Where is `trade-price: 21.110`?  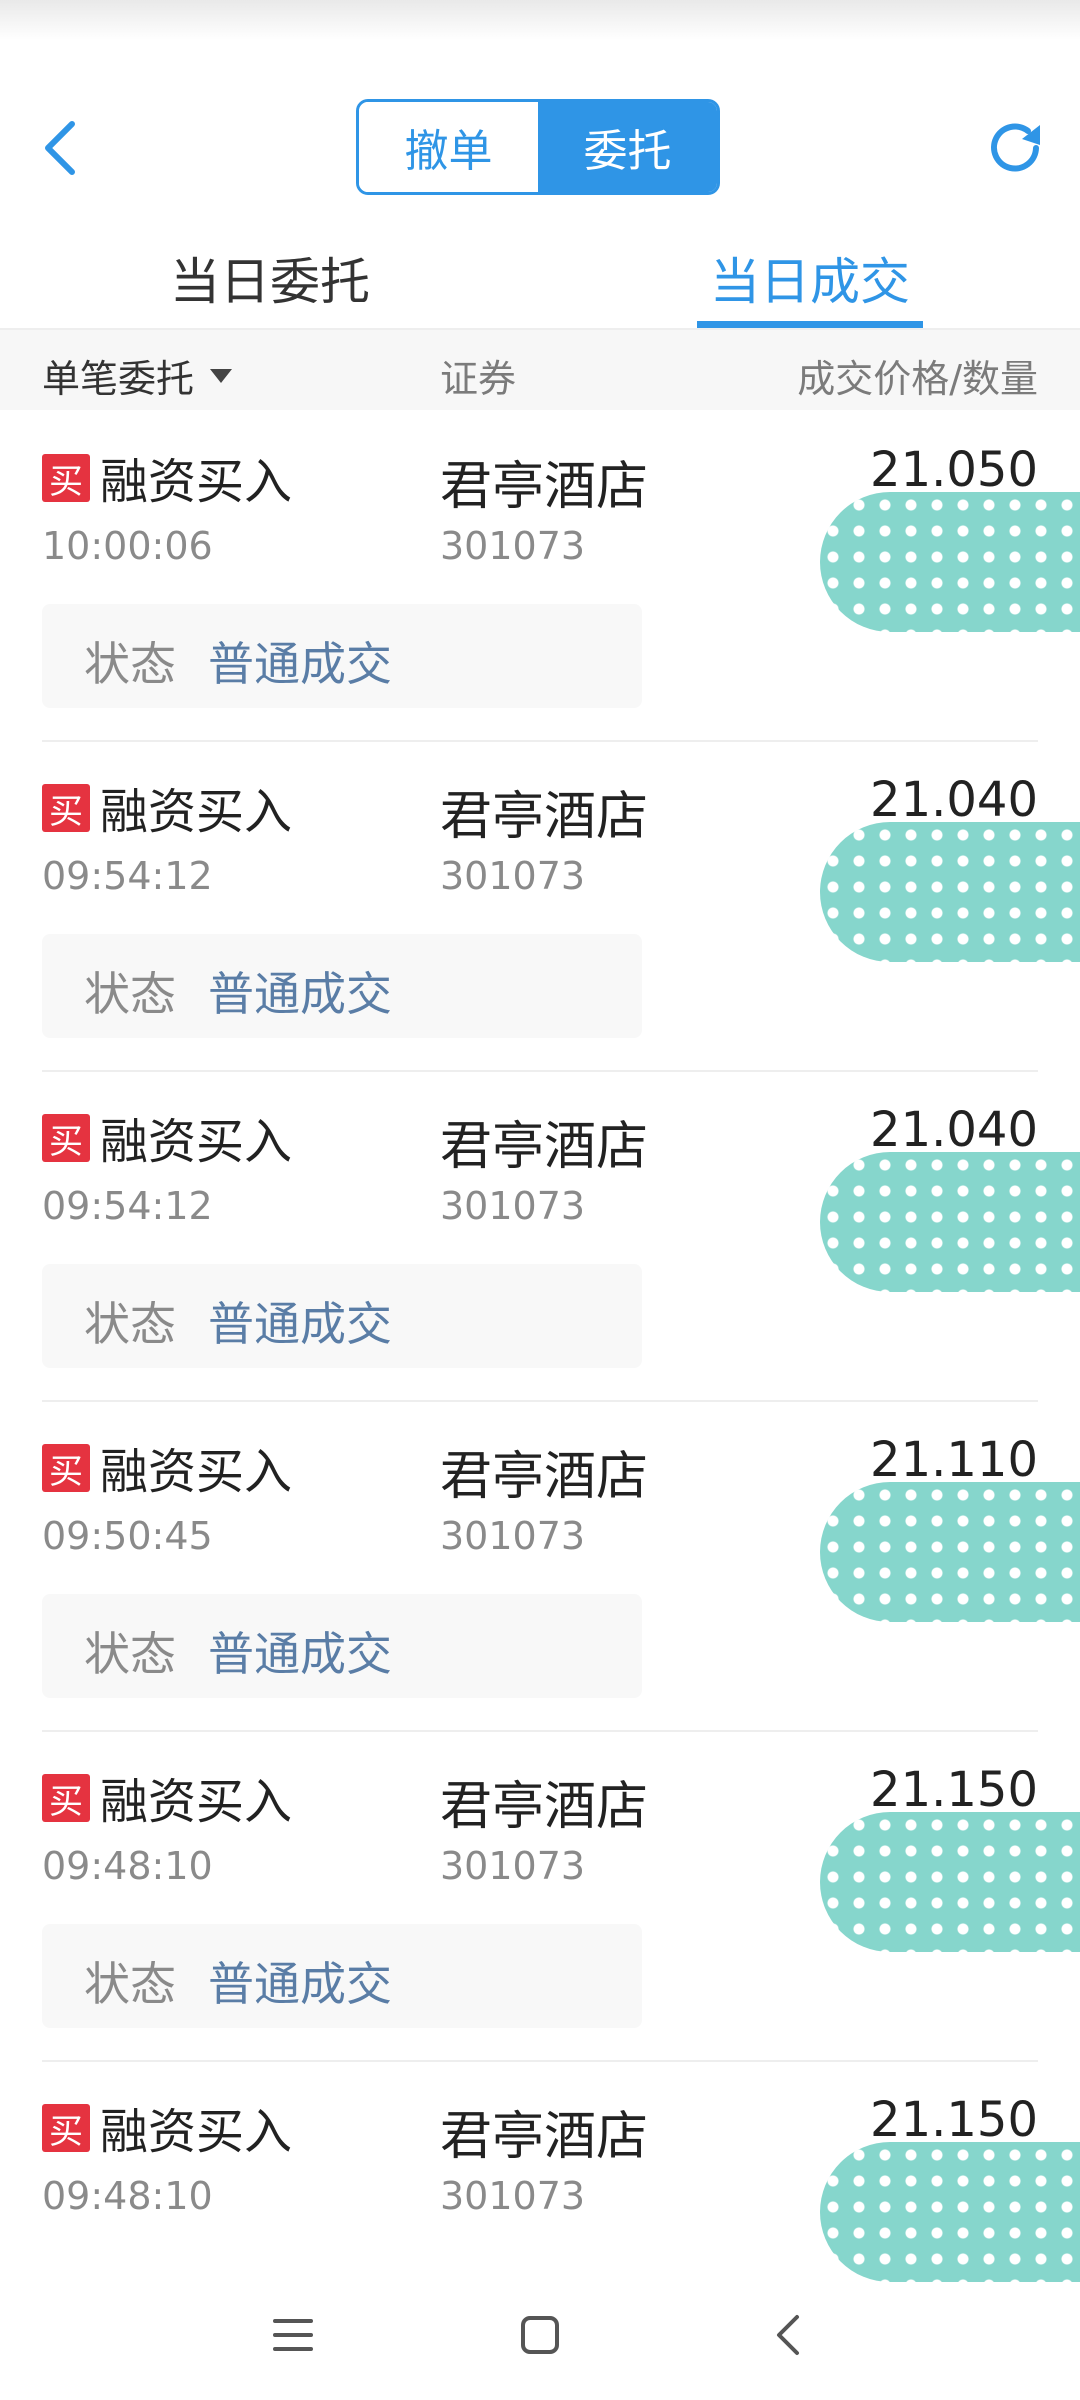
trade-price: 21.110 is located at coordinates (954, 1460).